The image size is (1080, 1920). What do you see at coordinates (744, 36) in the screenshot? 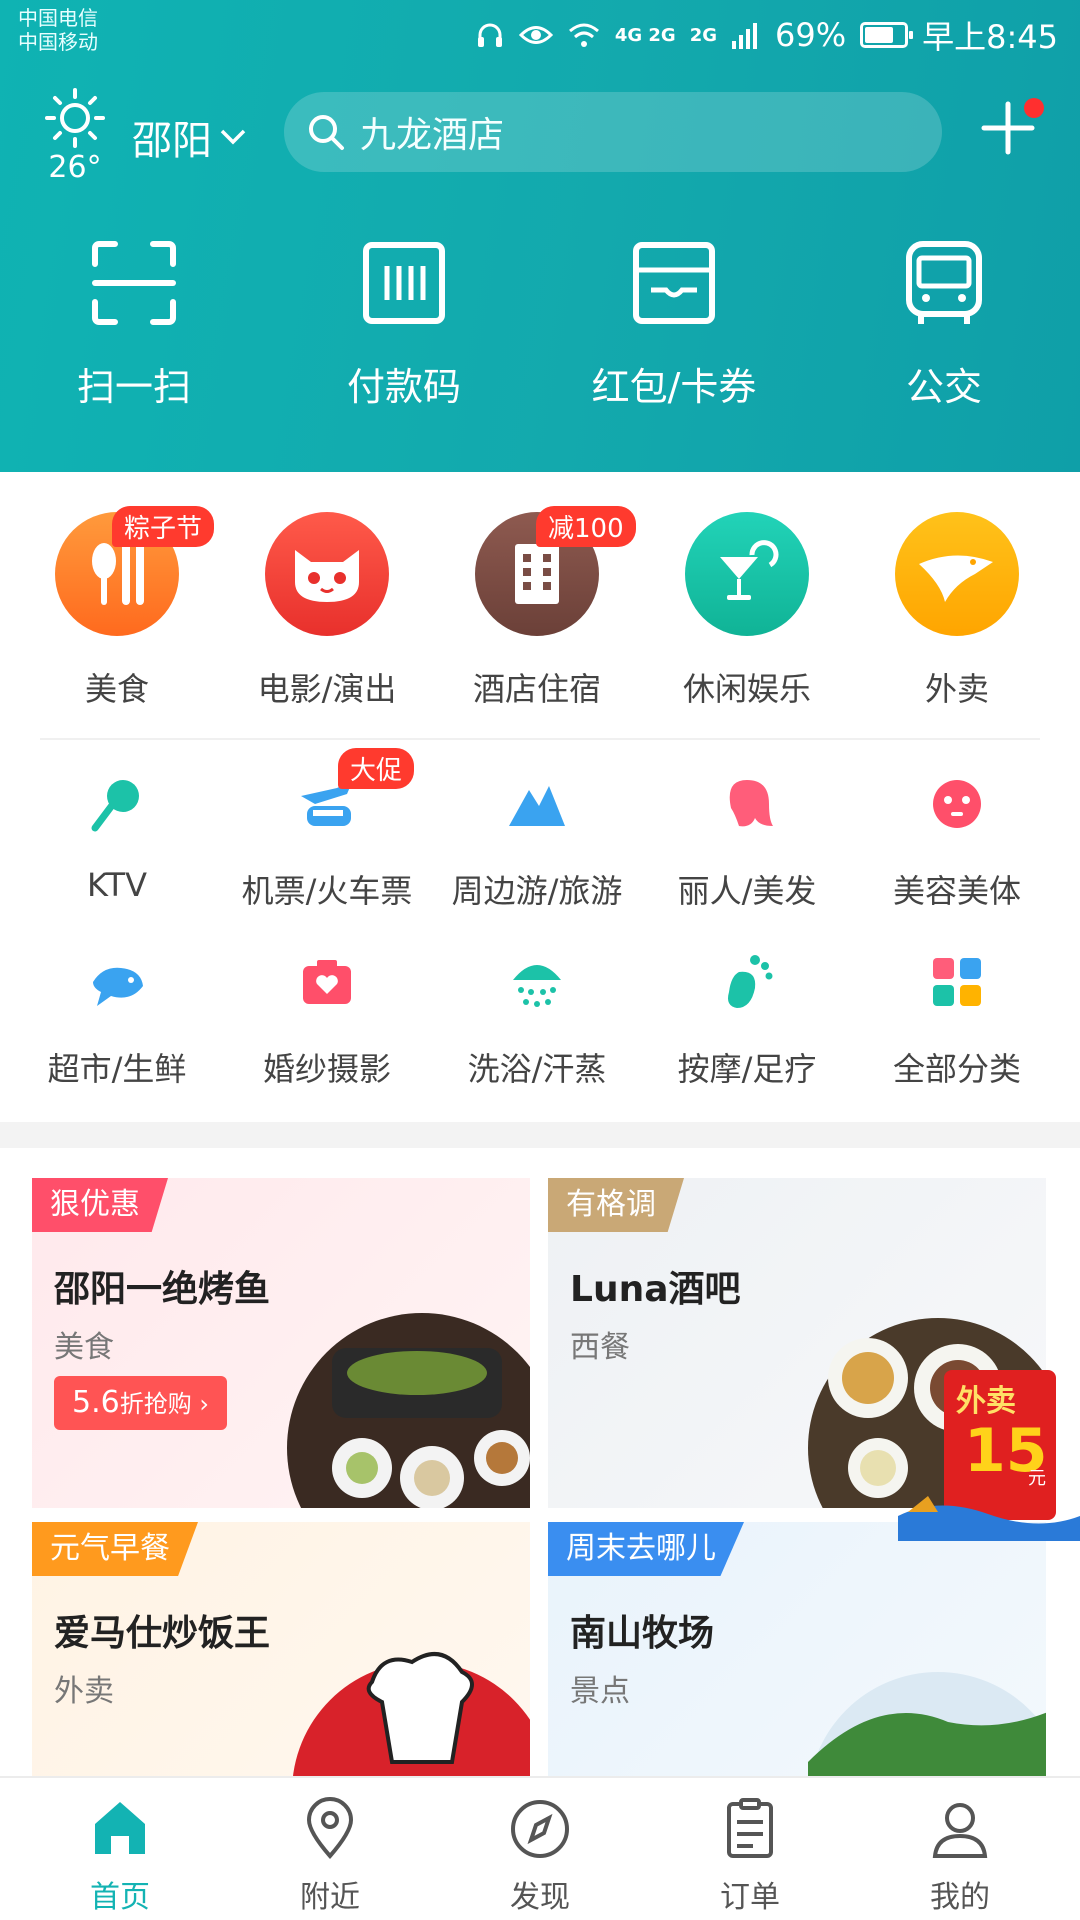
I see `signal-icon` at bounding box center [744, 36].